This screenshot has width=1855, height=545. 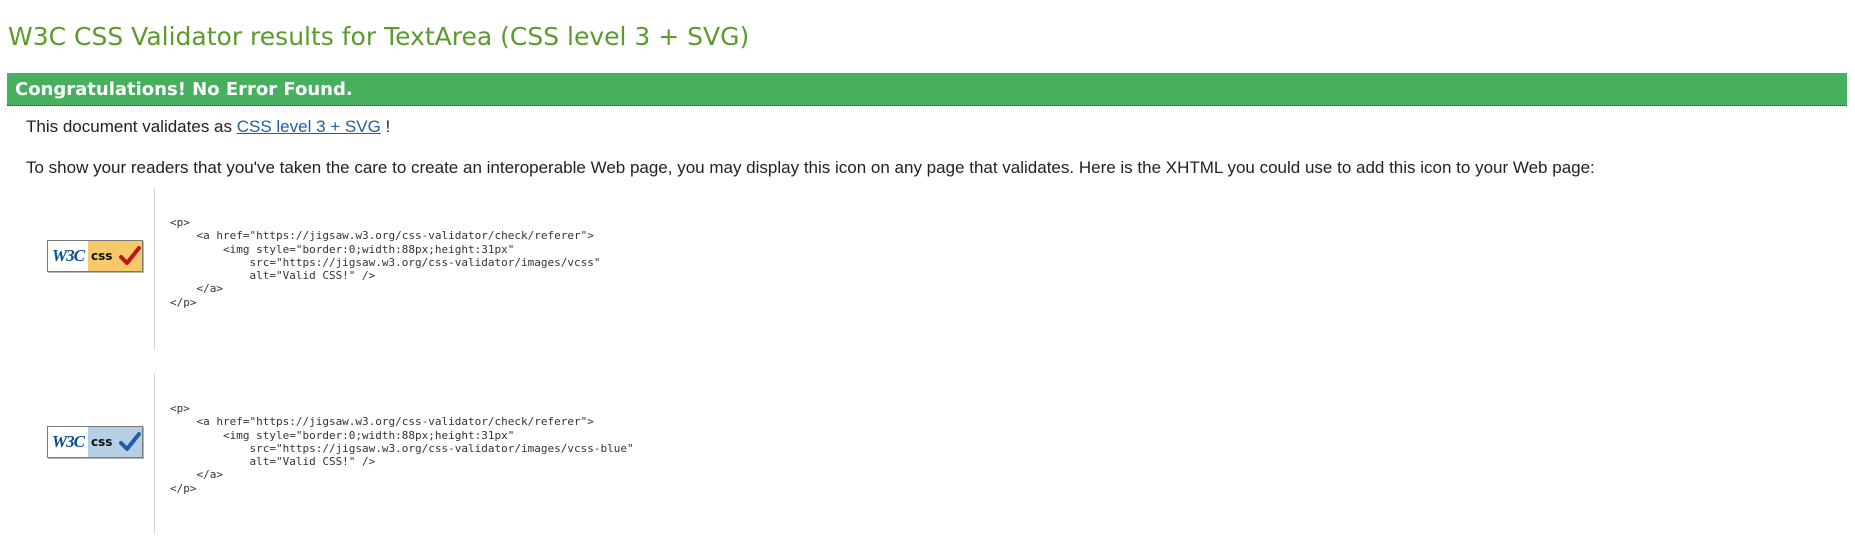 I want to click on valid-css-blue-badge-icon: W3C css, so click(x=95, y=442).